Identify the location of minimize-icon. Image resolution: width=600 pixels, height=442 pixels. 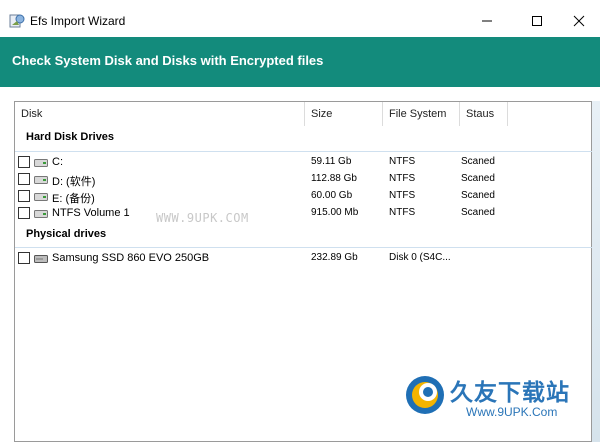
(487, 21).